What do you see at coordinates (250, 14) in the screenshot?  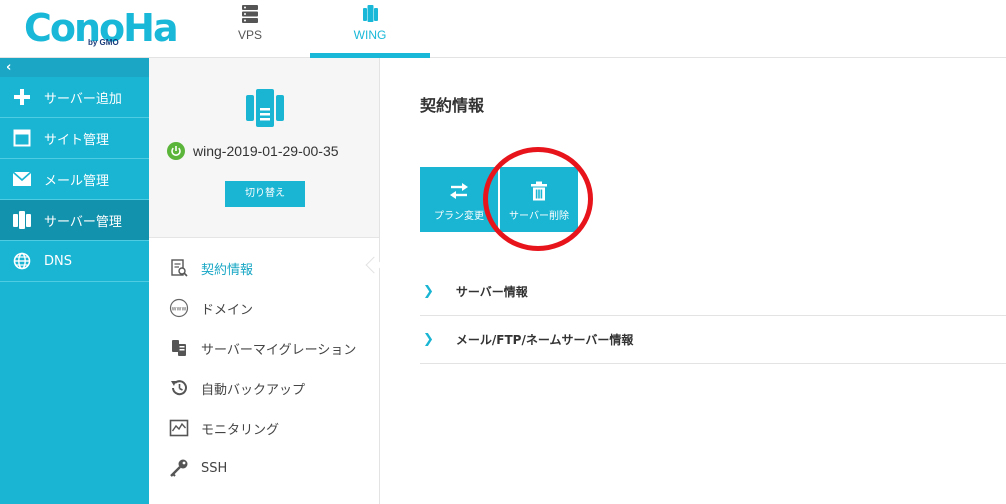 I see `server-stack-icon` at bounding box center [250, 14].